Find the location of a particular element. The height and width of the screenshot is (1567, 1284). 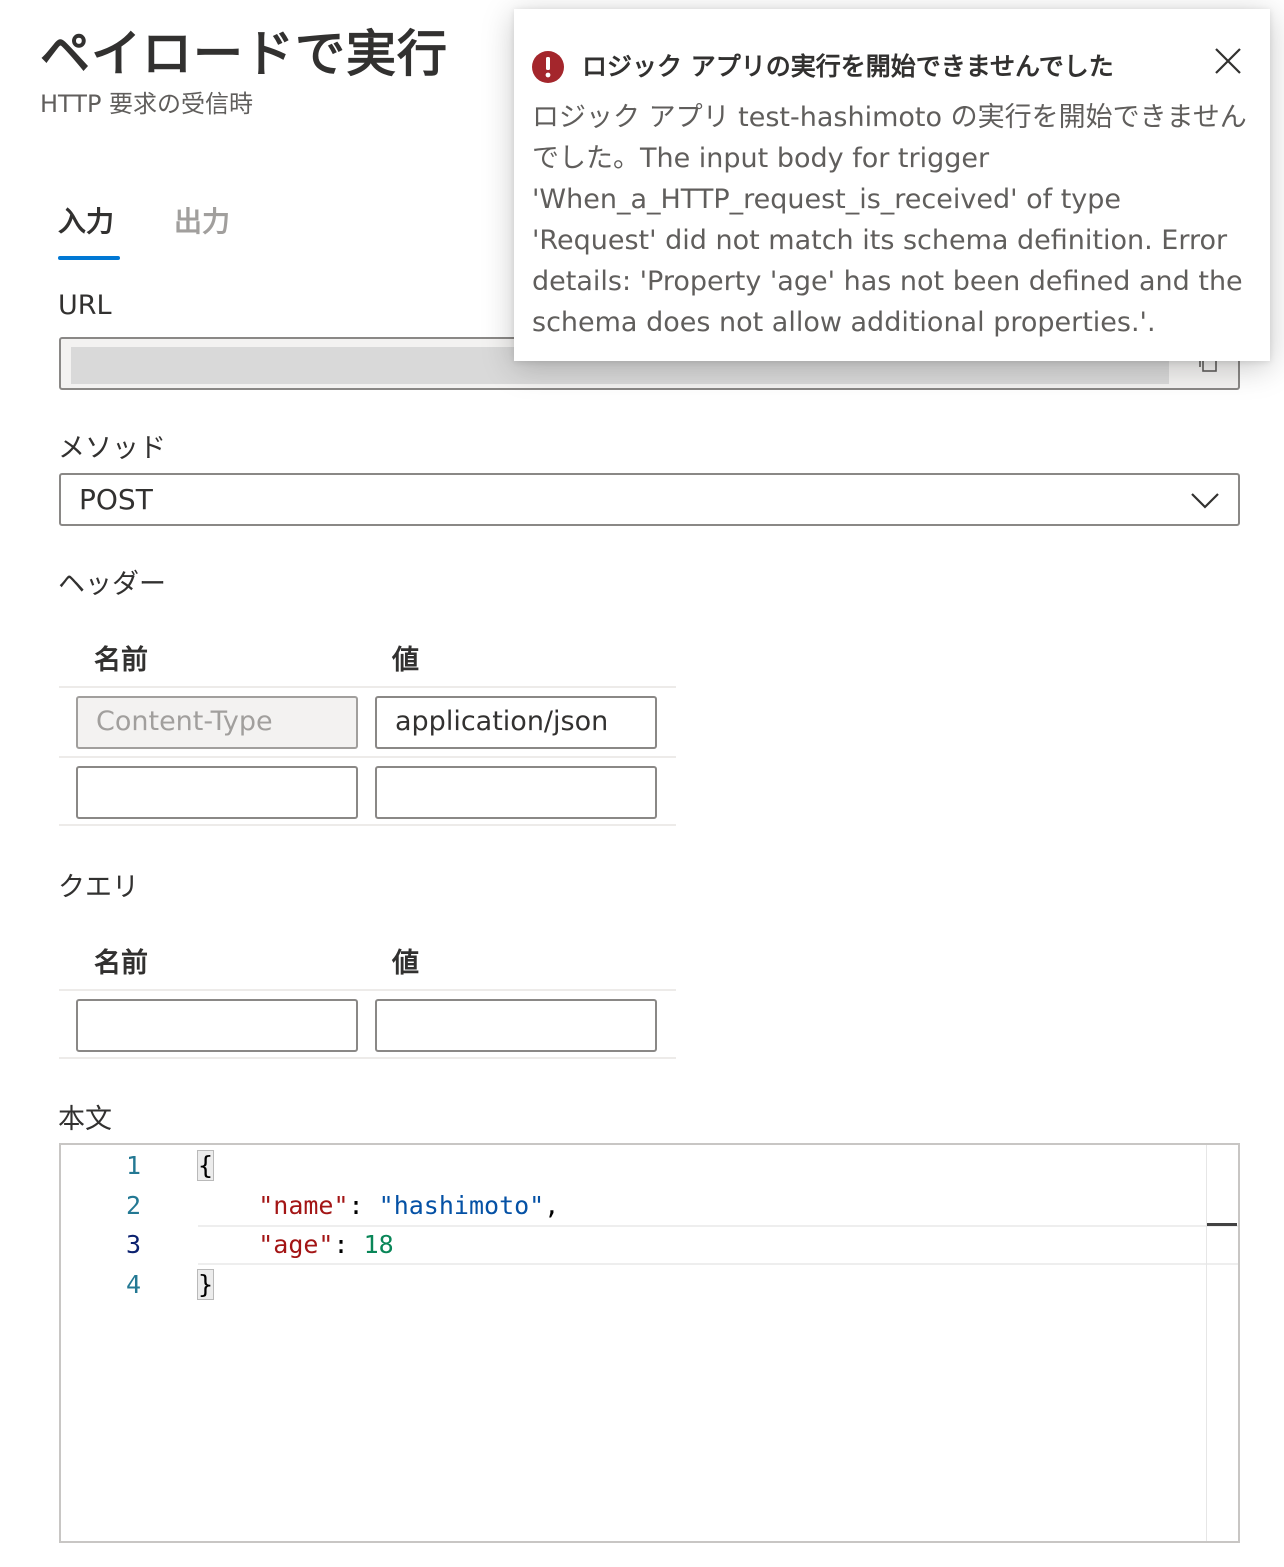

json-key: "name" is located at coordinates (303, 1205).